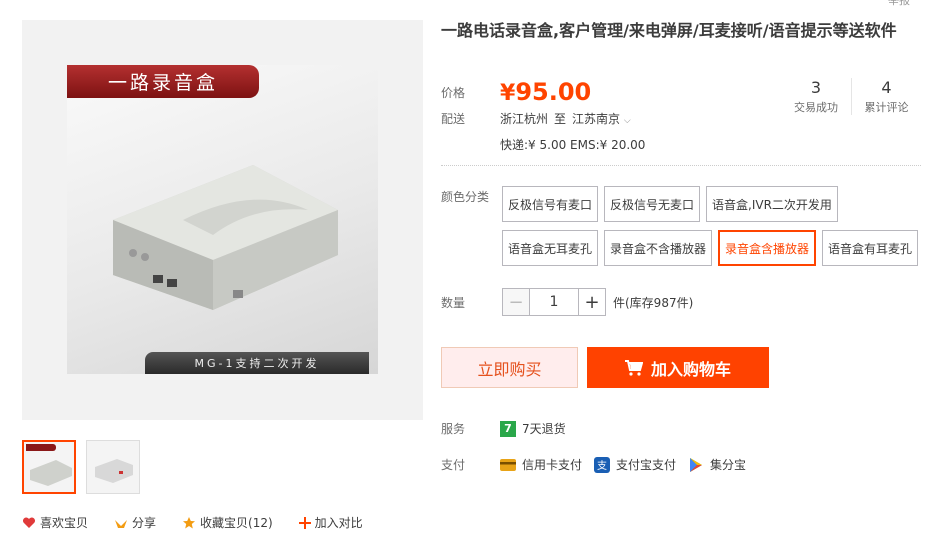  I want to click on share-button: 分享, so click(135, 522).